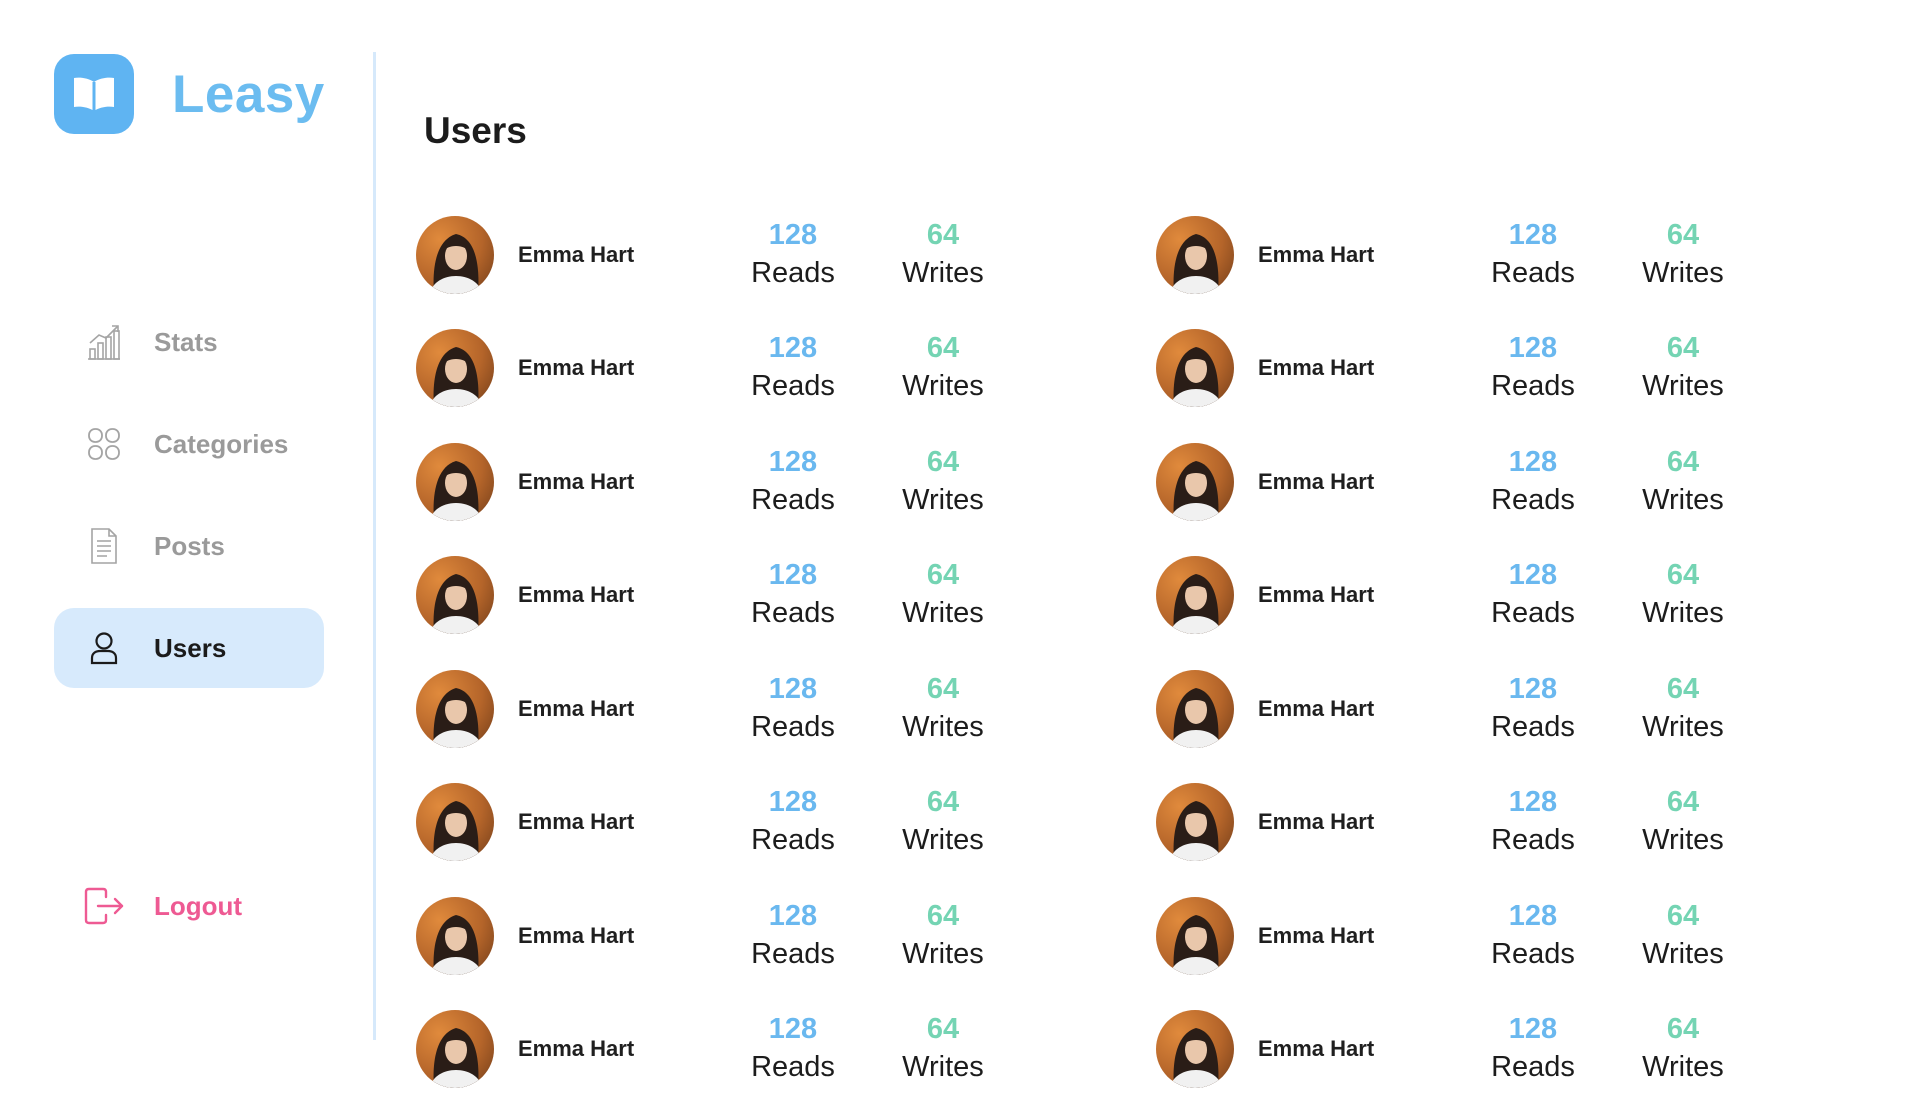 Image resolution: width=1920 pixels, height=1106 pixels. I want to click on sidebar-item-label: Categories, so click(221, 444).